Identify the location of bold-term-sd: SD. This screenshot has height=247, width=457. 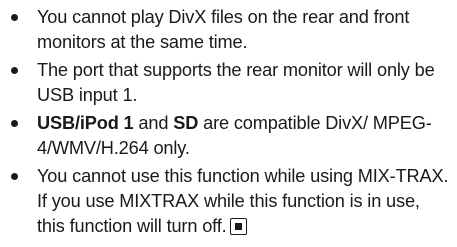
(186, 123).